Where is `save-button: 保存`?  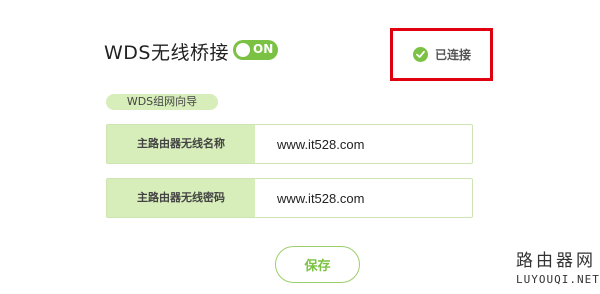 save-button: 保存 is located at coordinates (317, 264).